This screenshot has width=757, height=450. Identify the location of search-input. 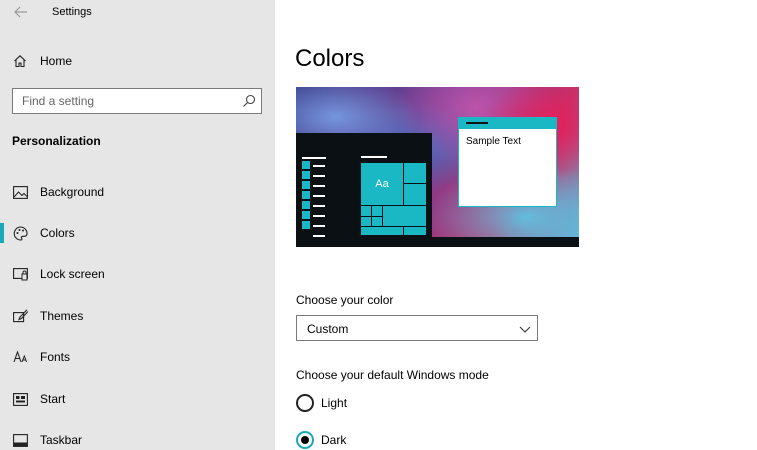
(124, 101).